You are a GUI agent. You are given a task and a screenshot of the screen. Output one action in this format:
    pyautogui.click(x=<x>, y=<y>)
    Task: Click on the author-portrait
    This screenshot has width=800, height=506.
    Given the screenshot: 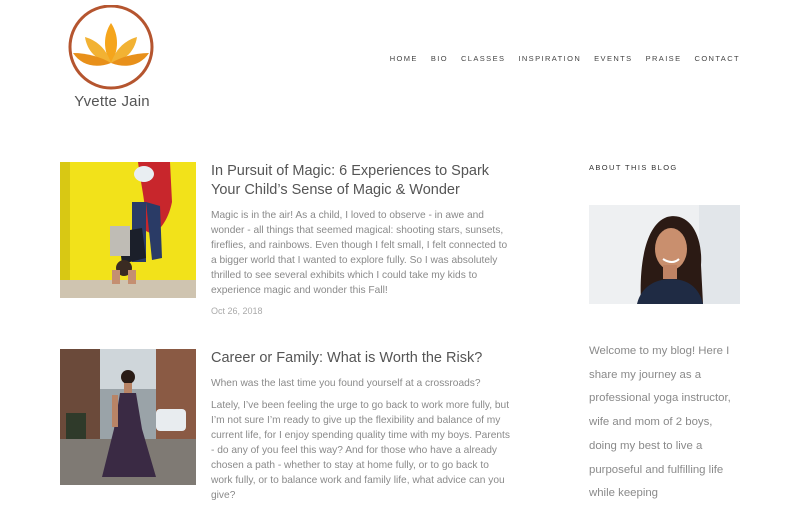 What is the action you would take?
    pyautogui.click(x=664, y=254)
    